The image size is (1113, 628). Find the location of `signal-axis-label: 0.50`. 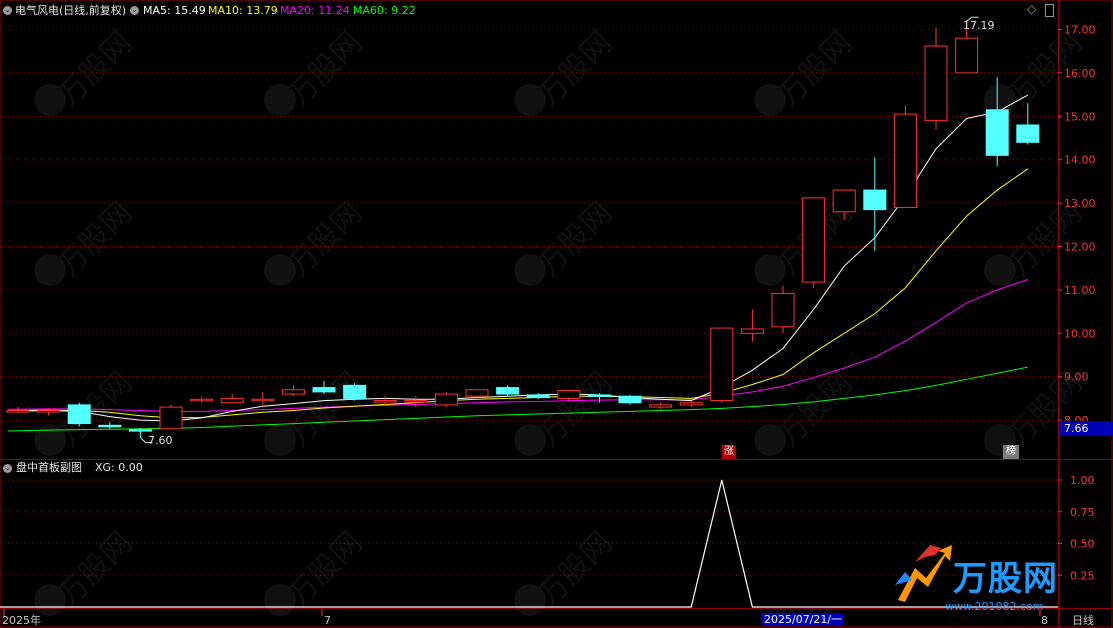

signal-axis-label: 0.50 is located at coordinates (1082, 544).